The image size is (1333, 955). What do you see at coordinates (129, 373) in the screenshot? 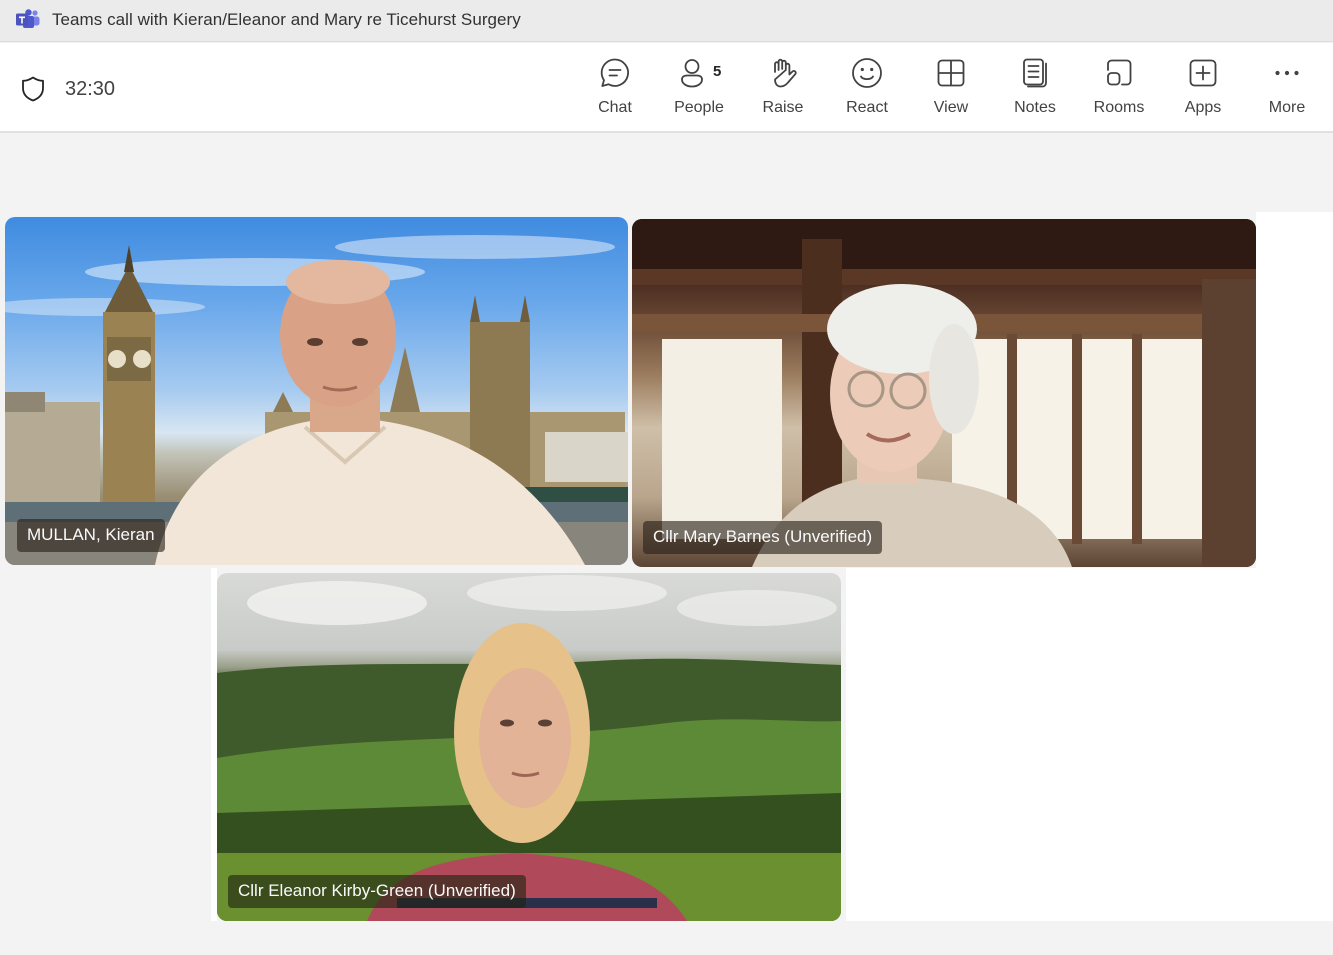
I see `big-ben` at bounding box center [129, 373].